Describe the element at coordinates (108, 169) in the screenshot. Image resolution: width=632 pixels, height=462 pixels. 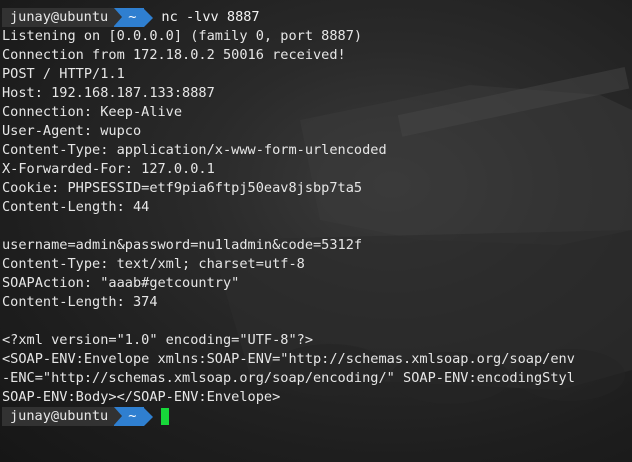
I see `output-line: X-Forwarded-For: 127.0.0.1` at that location.